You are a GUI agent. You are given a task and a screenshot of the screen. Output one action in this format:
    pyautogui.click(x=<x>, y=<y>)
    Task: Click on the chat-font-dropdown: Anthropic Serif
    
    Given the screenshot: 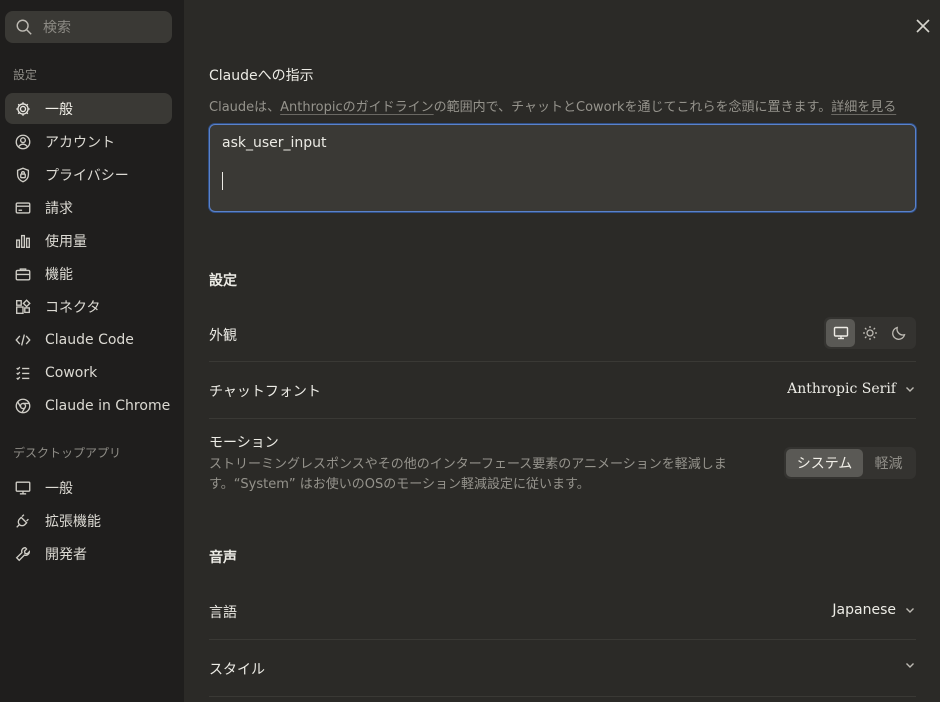 What is the action you would take?
    pyautogui.click(x=851, y=389)
    